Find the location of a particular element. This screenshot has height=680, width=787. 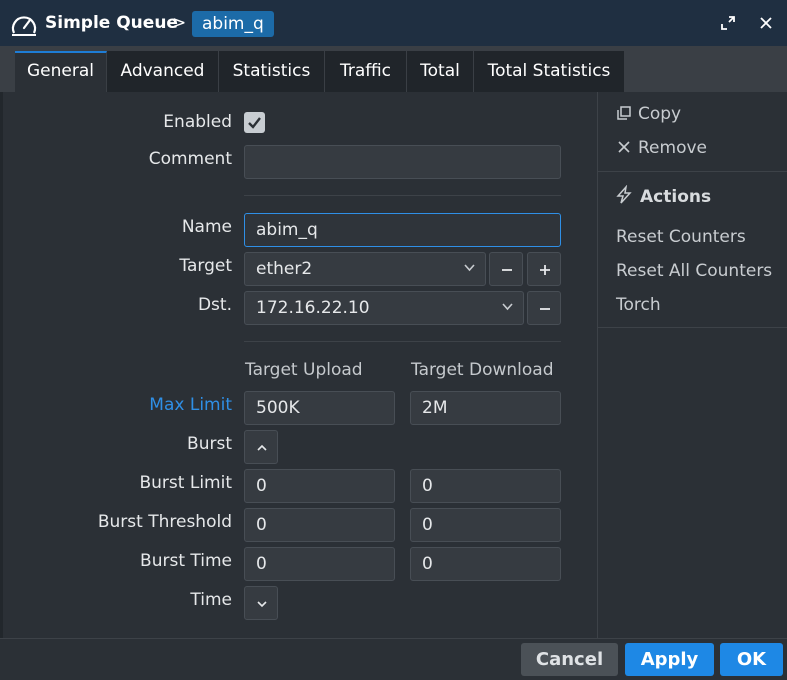

burst-label: Burst is located at coordinates (209, 444).